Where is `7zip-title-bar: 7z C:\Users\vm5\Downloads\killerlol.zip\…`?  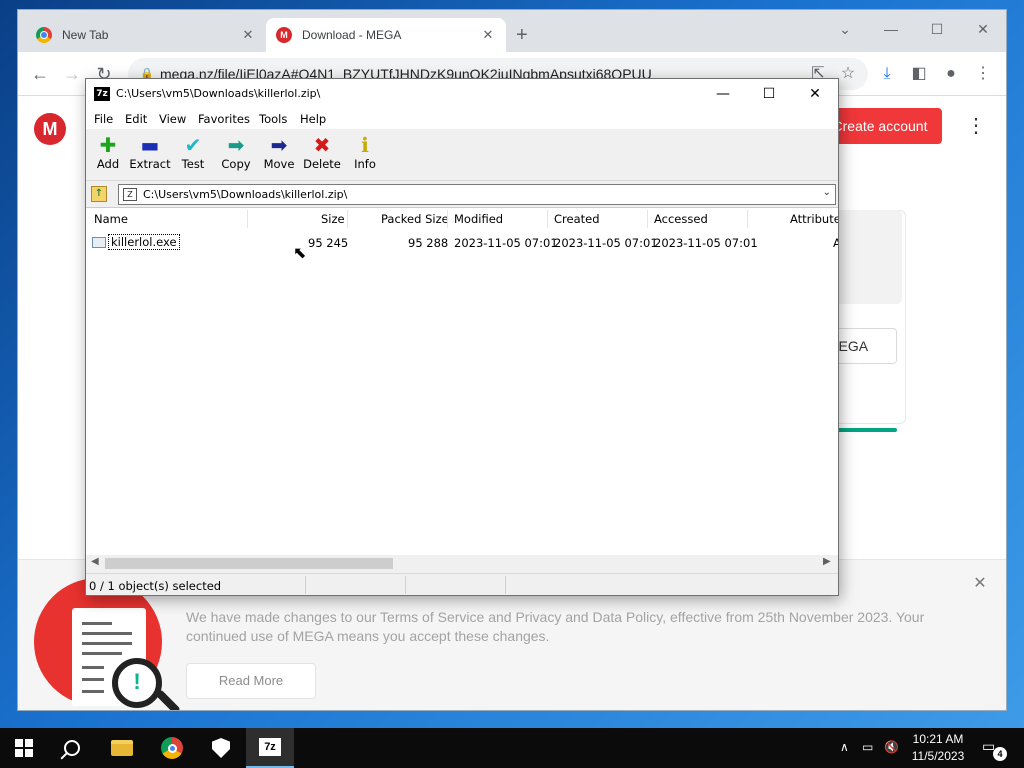
7zip-title-bar: 7z C:\Users\vm5\Downloads\killerlol.zip\… is located at coordinates (462, 94).